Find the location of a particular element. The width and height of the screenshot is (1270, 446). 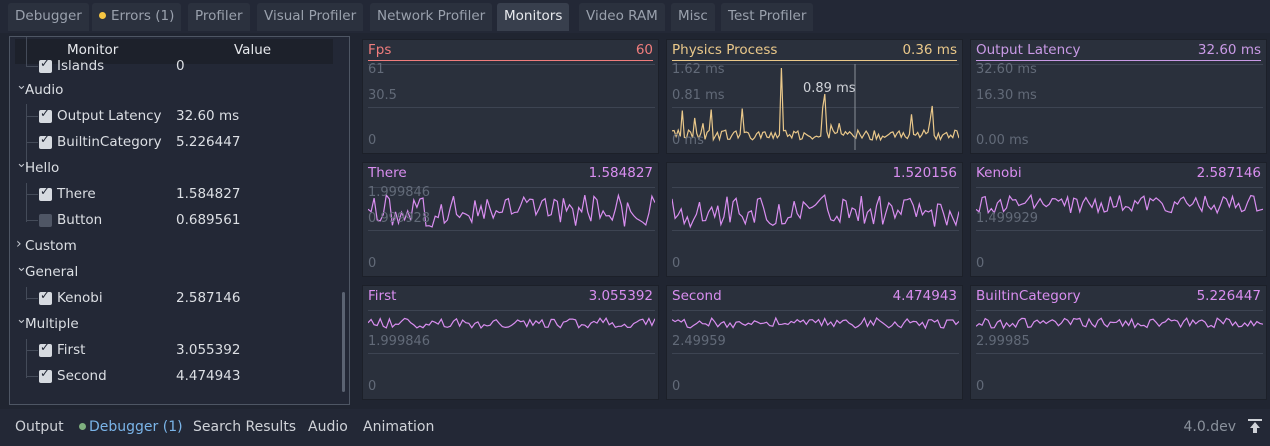

checkbox-islands: ✓ is located at coordinates (45, 64).